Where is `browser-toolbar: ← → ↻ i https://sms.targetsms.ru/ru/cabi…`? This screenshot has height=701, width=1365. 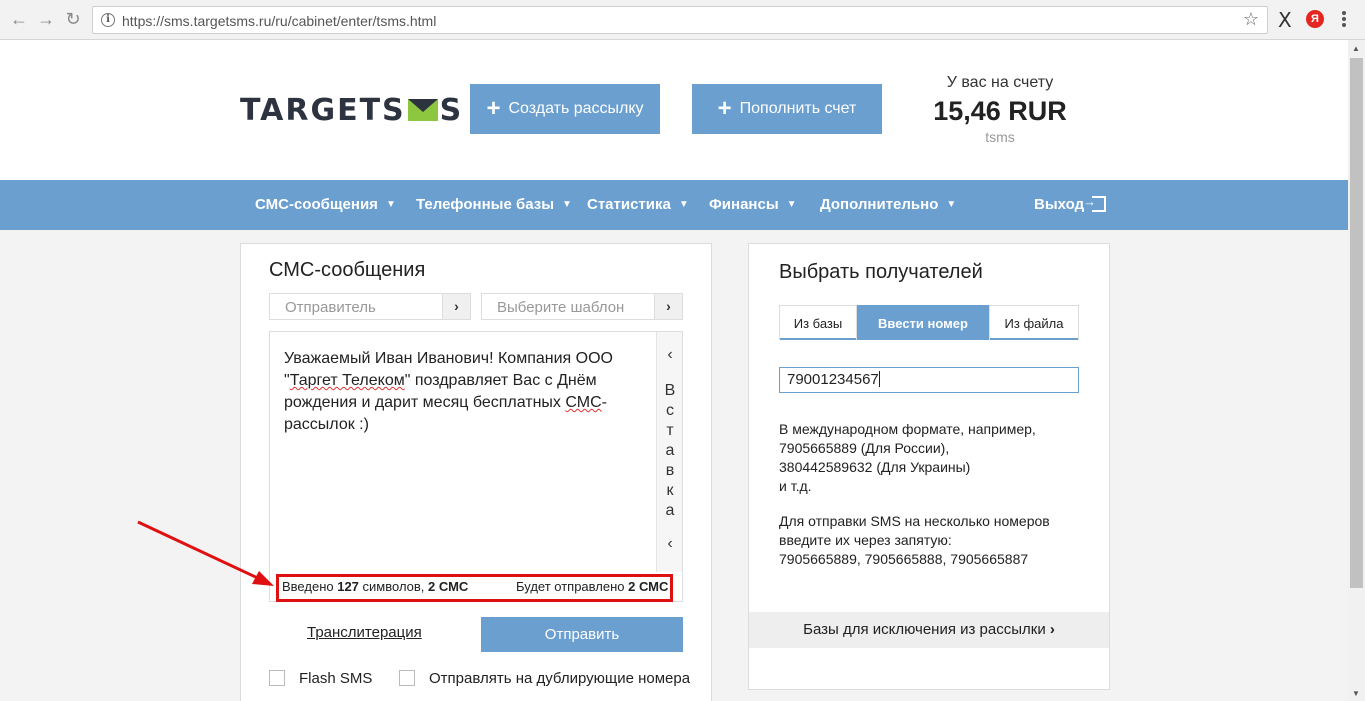 browser-toolbar: ← → ↻ i https://sms.targetsms.ru/ru/cabi… is located at coordinates (682, 20).